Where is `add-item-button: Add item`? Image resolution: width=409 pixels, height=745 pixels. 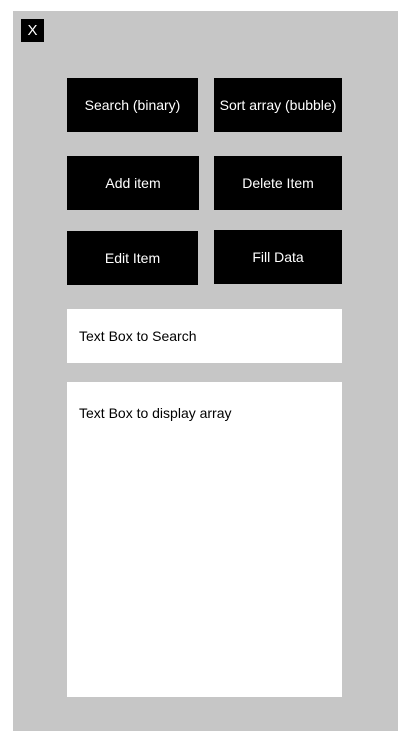 add-item-button: Add item is located at coordinates (133, 183).